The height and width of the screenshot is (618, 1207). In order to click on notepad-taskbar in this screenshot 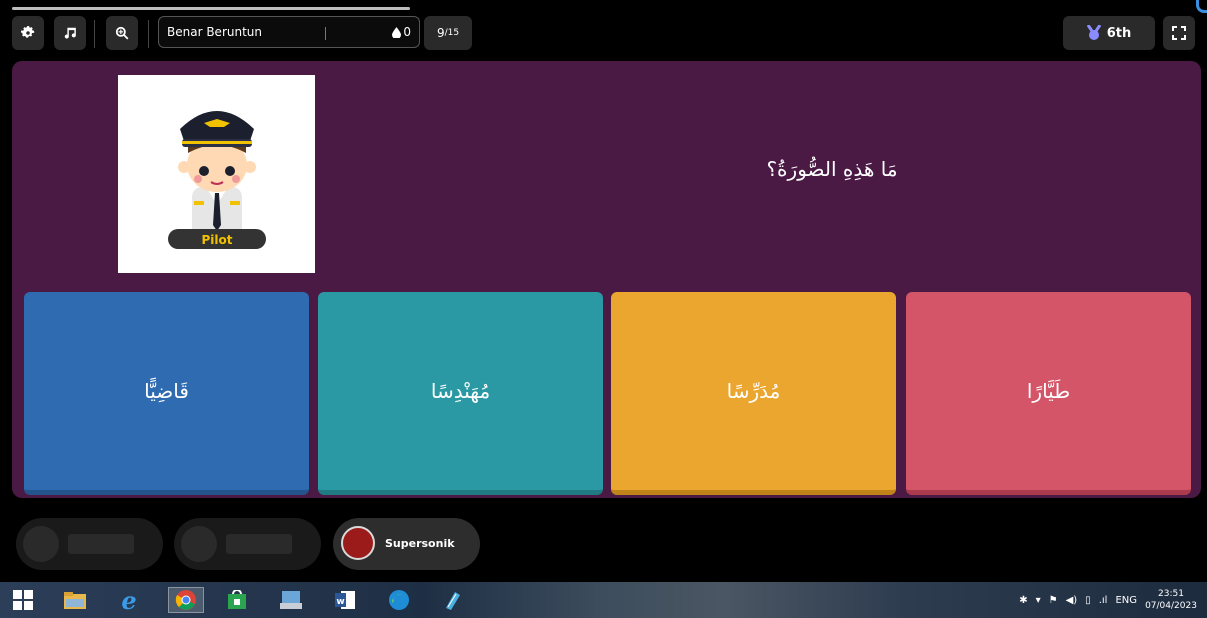, I will do `click(453, 600)`.